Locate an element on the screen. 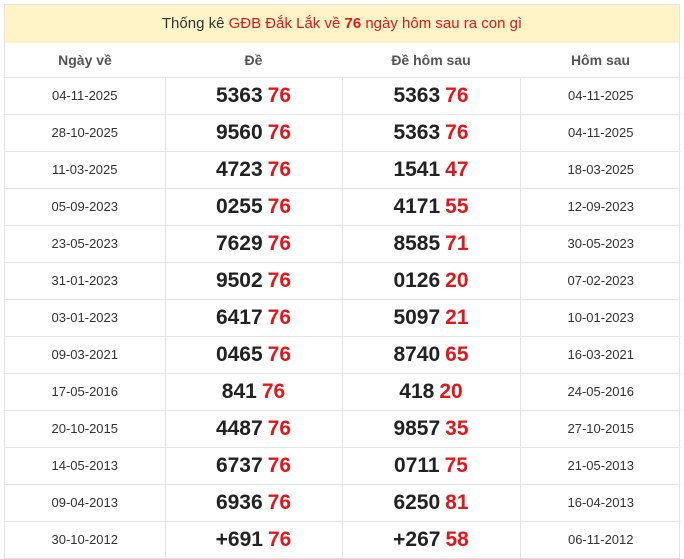 The width and height of the screenshot is (684, 559). row-de: 6417 76 is located at coordinates (254, 318).